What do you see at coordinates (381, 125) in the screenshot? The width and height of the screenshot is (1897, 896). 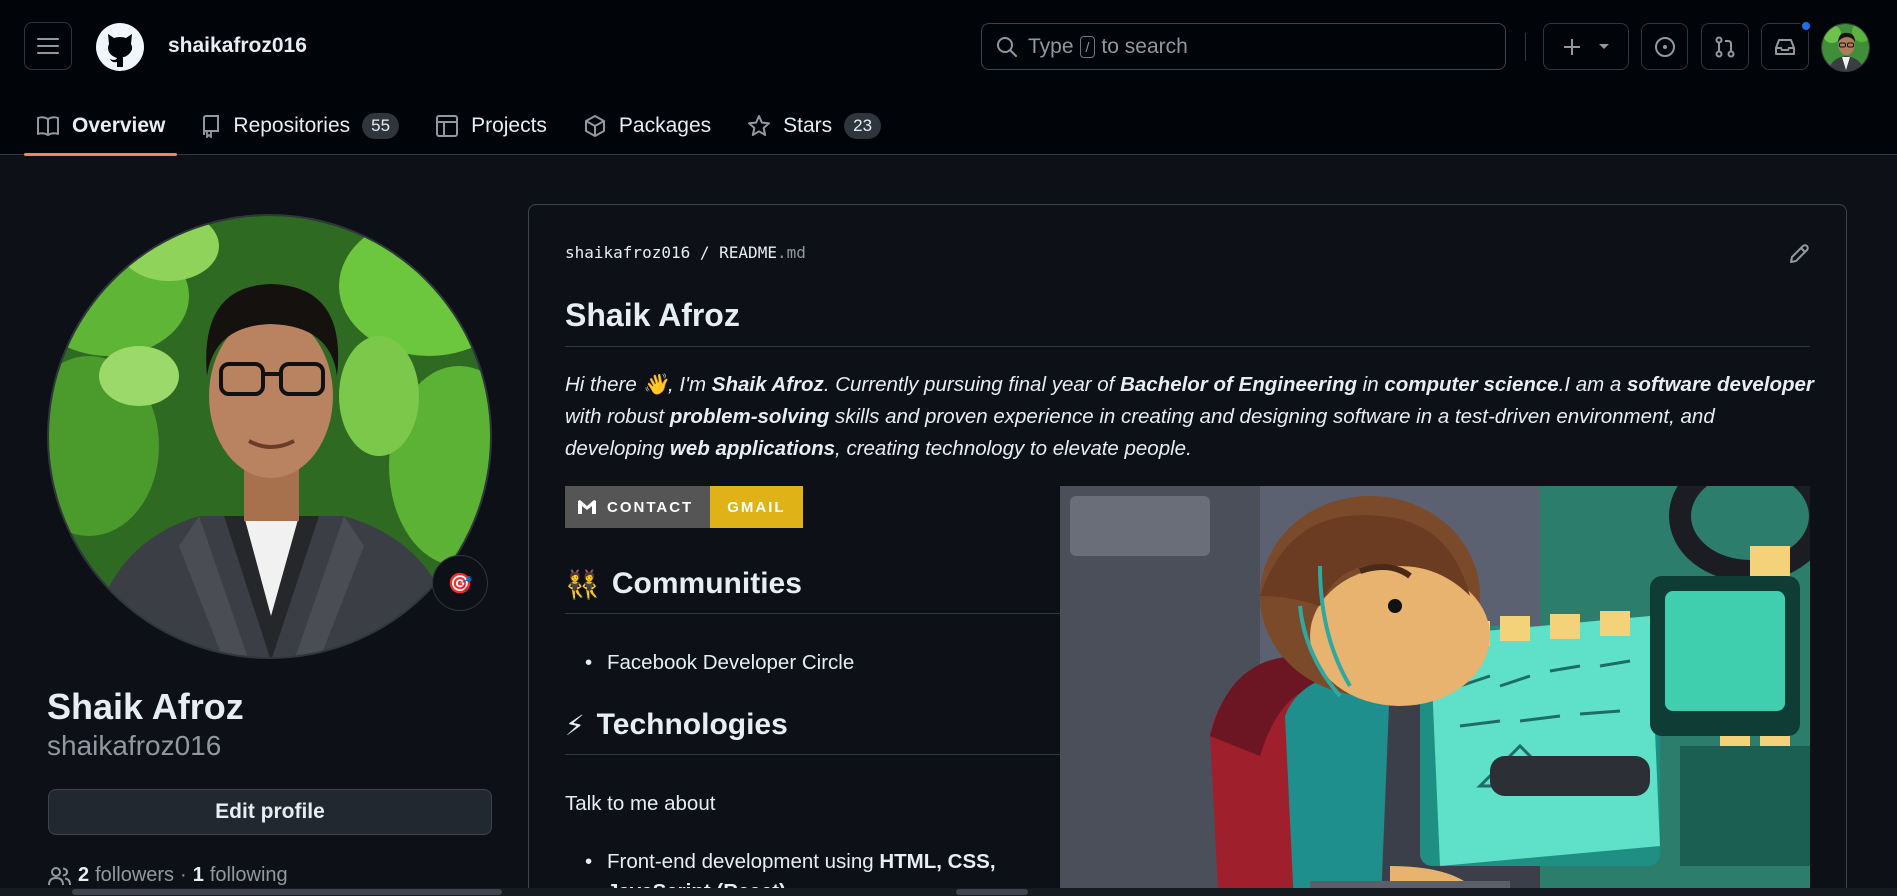 I see `repositories-count: 55` at bounding box center [381, 125].